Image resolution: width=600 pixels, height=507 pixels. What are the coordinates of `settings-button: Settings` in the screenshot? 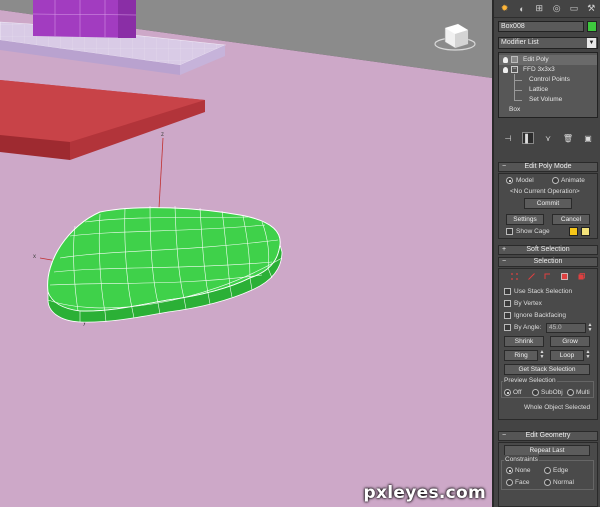 It's located at (525, 219).